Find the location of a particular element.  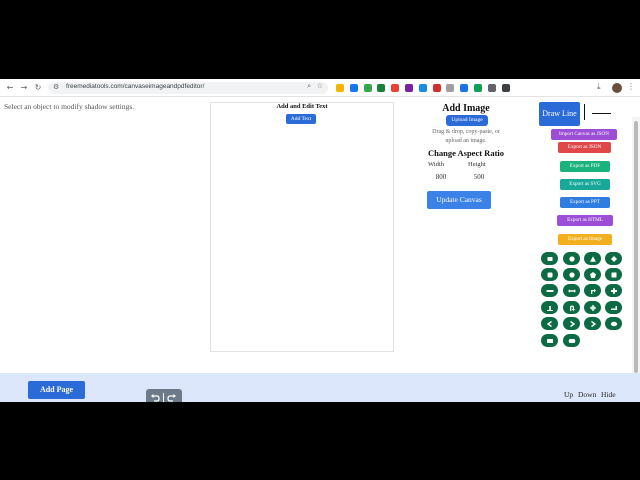

scrollbar-thumb is located at coordinates (636, 247).